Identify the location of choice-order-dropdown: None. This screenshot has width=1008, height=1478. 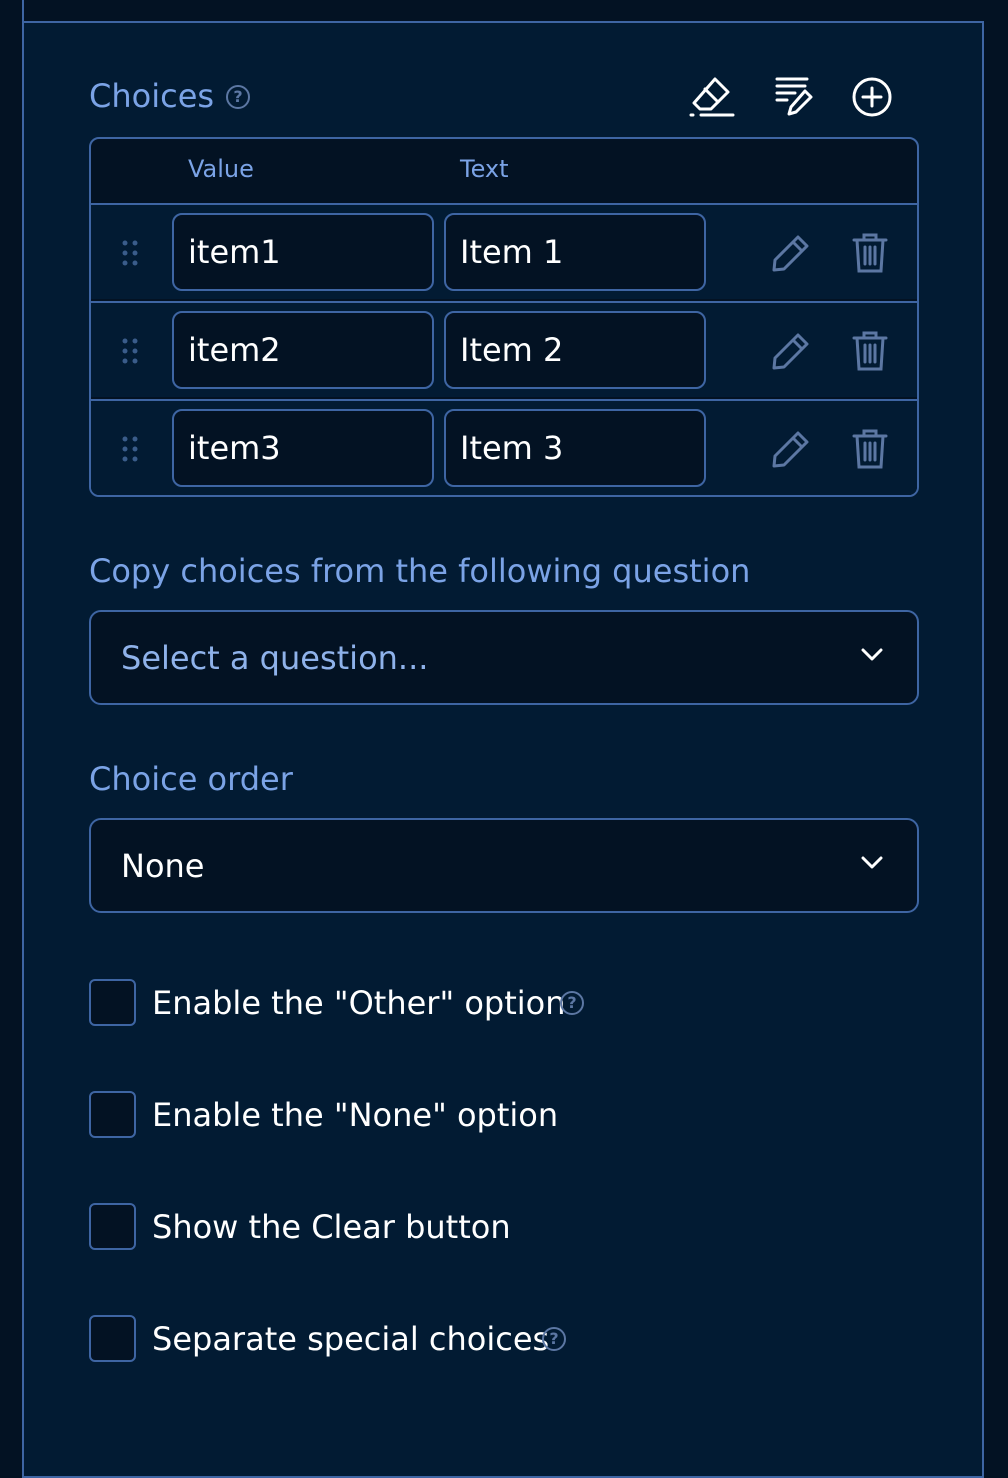
(504, 865).